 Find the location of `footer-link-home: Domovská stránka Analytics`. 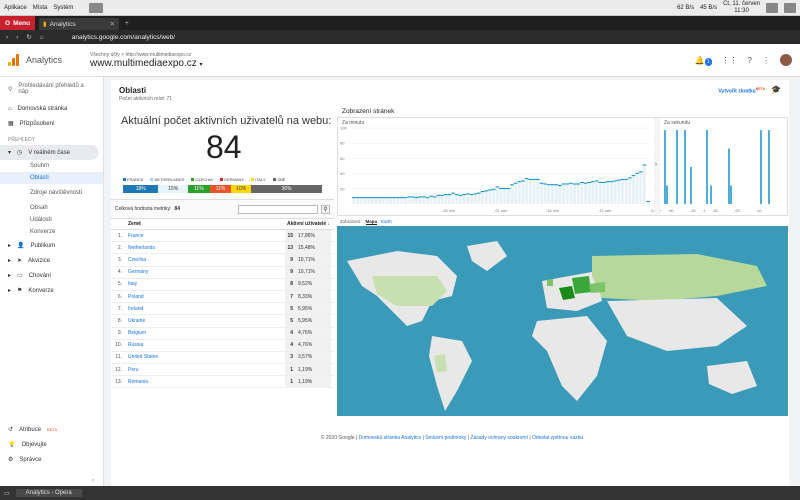

footer-link-home: Domovská stránka Analytics is located at coordinates (390, 438).